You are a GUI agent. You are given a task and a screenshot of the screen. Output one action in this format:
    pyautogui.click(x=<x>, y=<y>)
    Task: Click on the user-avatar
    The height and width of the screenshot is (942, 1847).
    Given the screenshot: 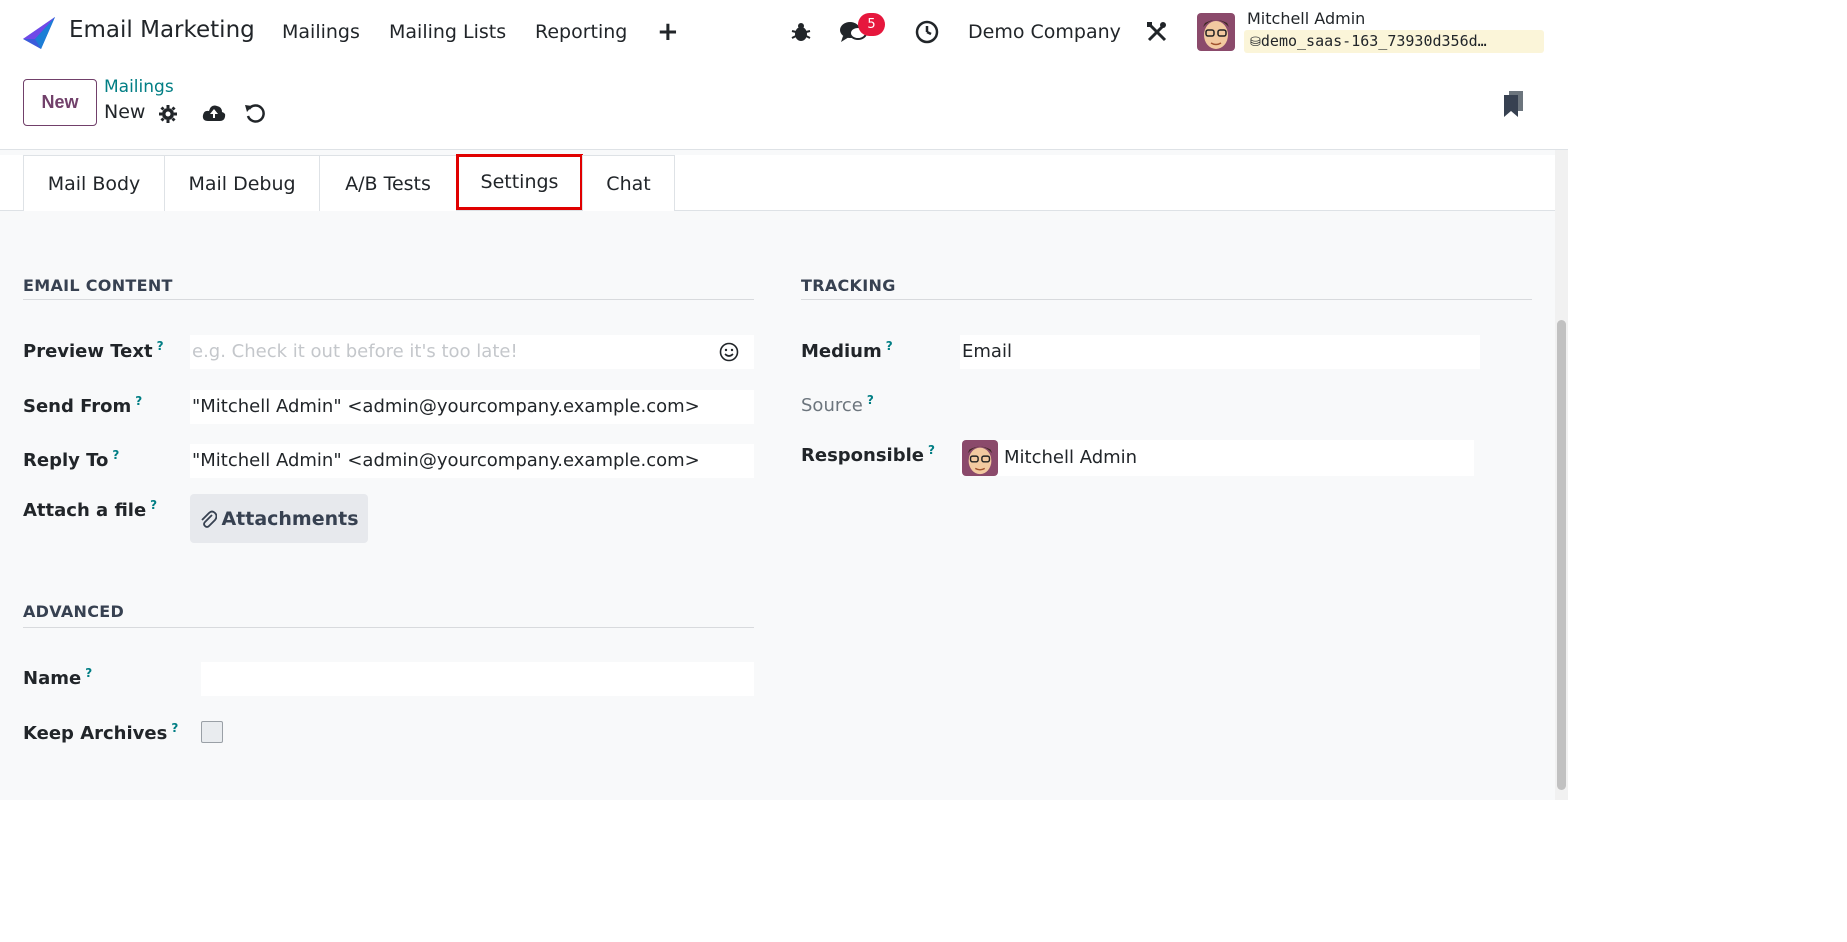 What is the action you would take?
    pyautogui.click(x=1216, y=32)
    